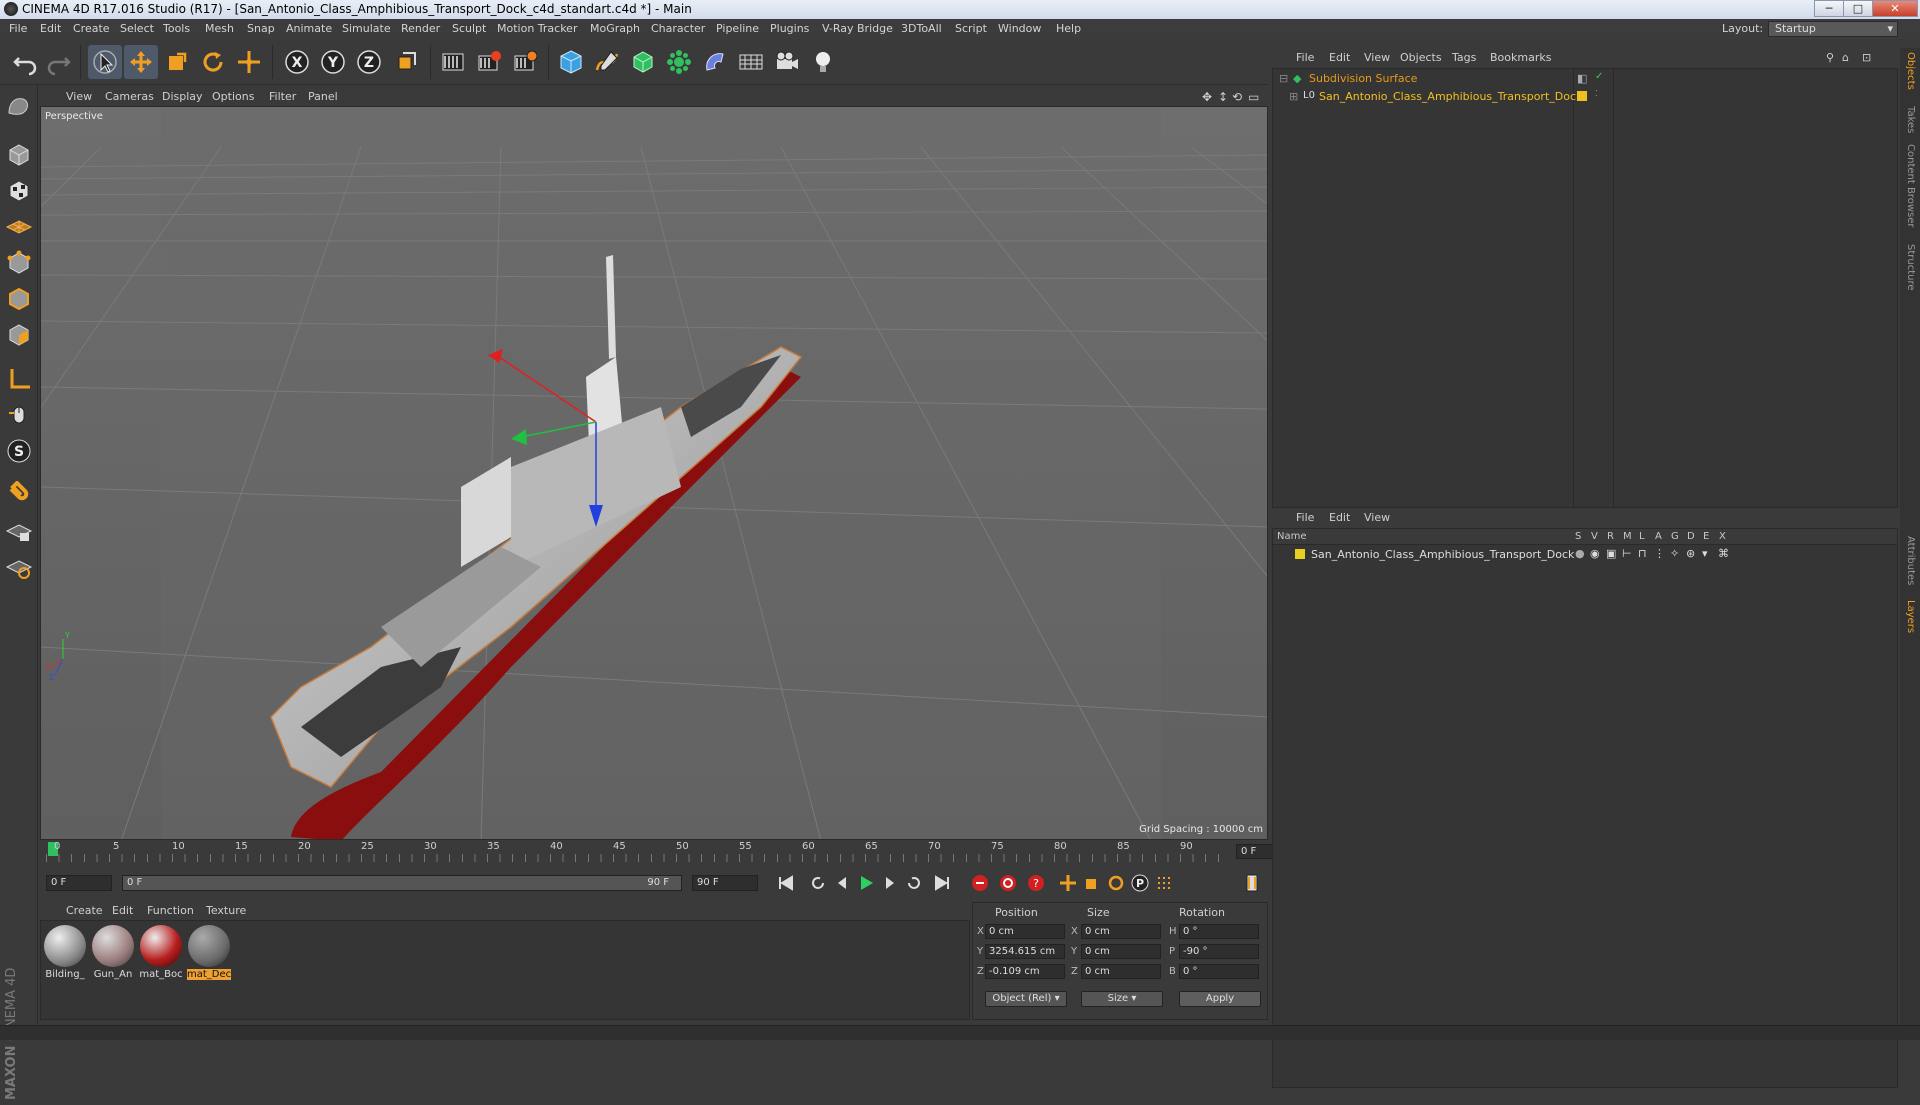  I want to click on maximize-button: □, so click(1858, 8).